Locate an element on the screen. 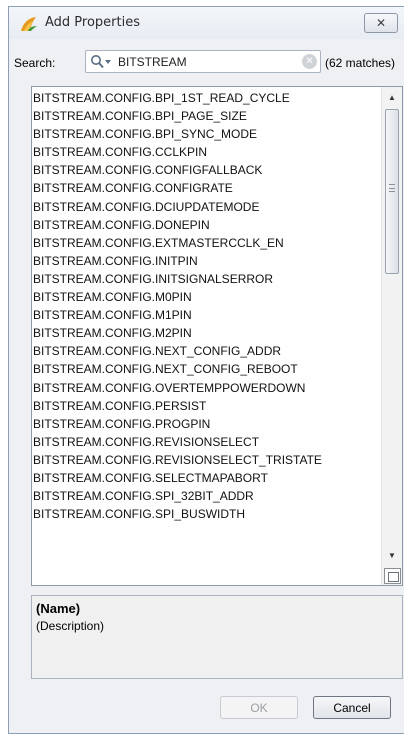 This screenshot has width=404, height=734. list-item: BITSTREAM.CONFIG.DCIUPDATEMODE is located at coordinates (207, 207).